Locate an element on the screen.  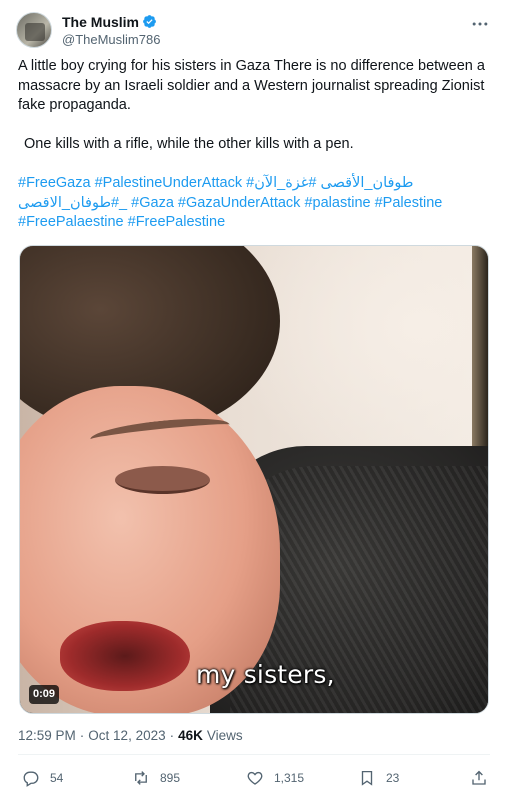
tweet-time: 12:59 PM is located at coordinates (47, 735).